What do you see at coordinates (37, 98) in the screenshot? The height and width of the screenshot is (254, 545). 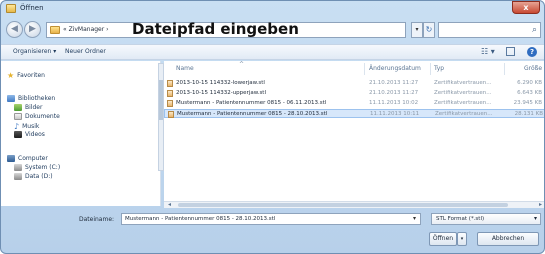 I see `nav-label: Bibliotheken` at bounding box center [37, 98].